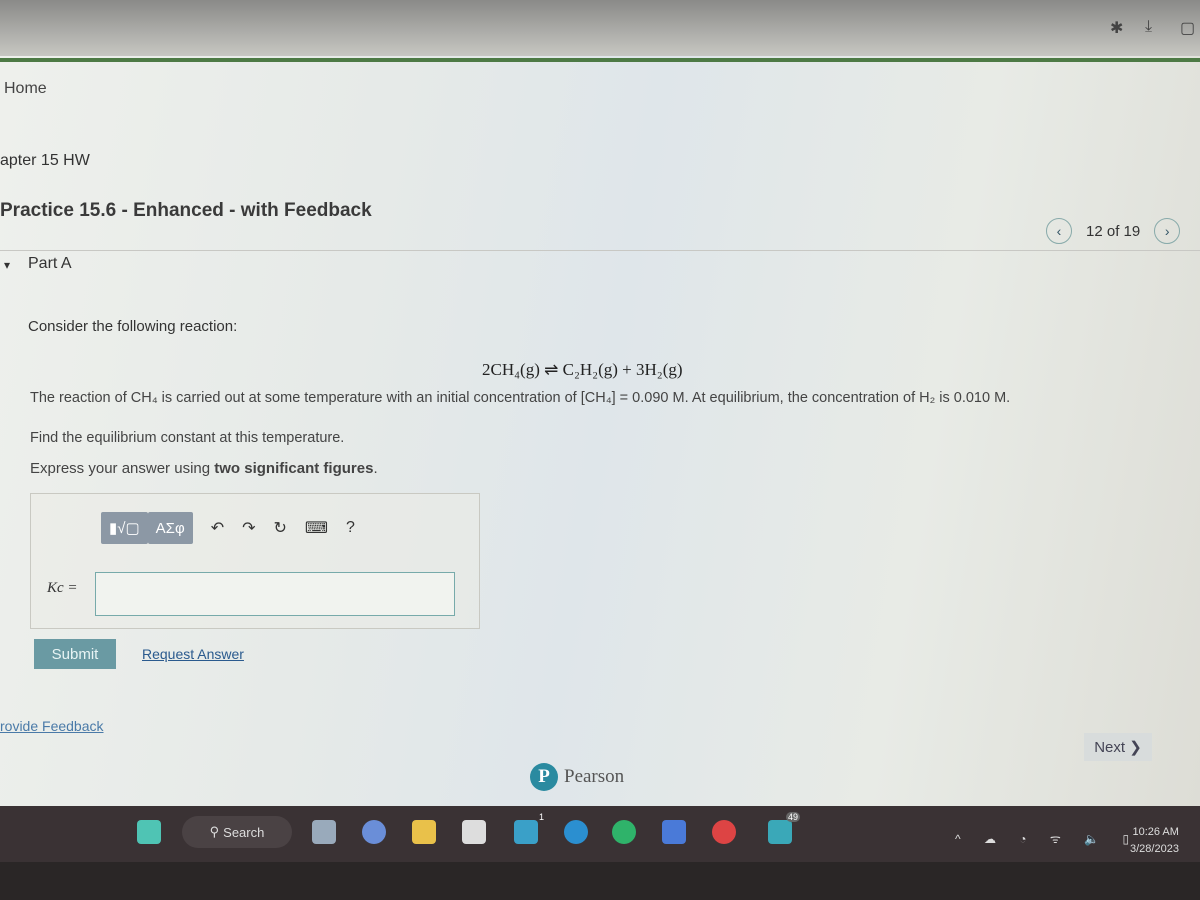 The width and height of the screenshot is (1200, 900). Describe the element at coordinates (133, 326) in the screenshot. I see `question-intro: Consider the following reaction:` at that location.